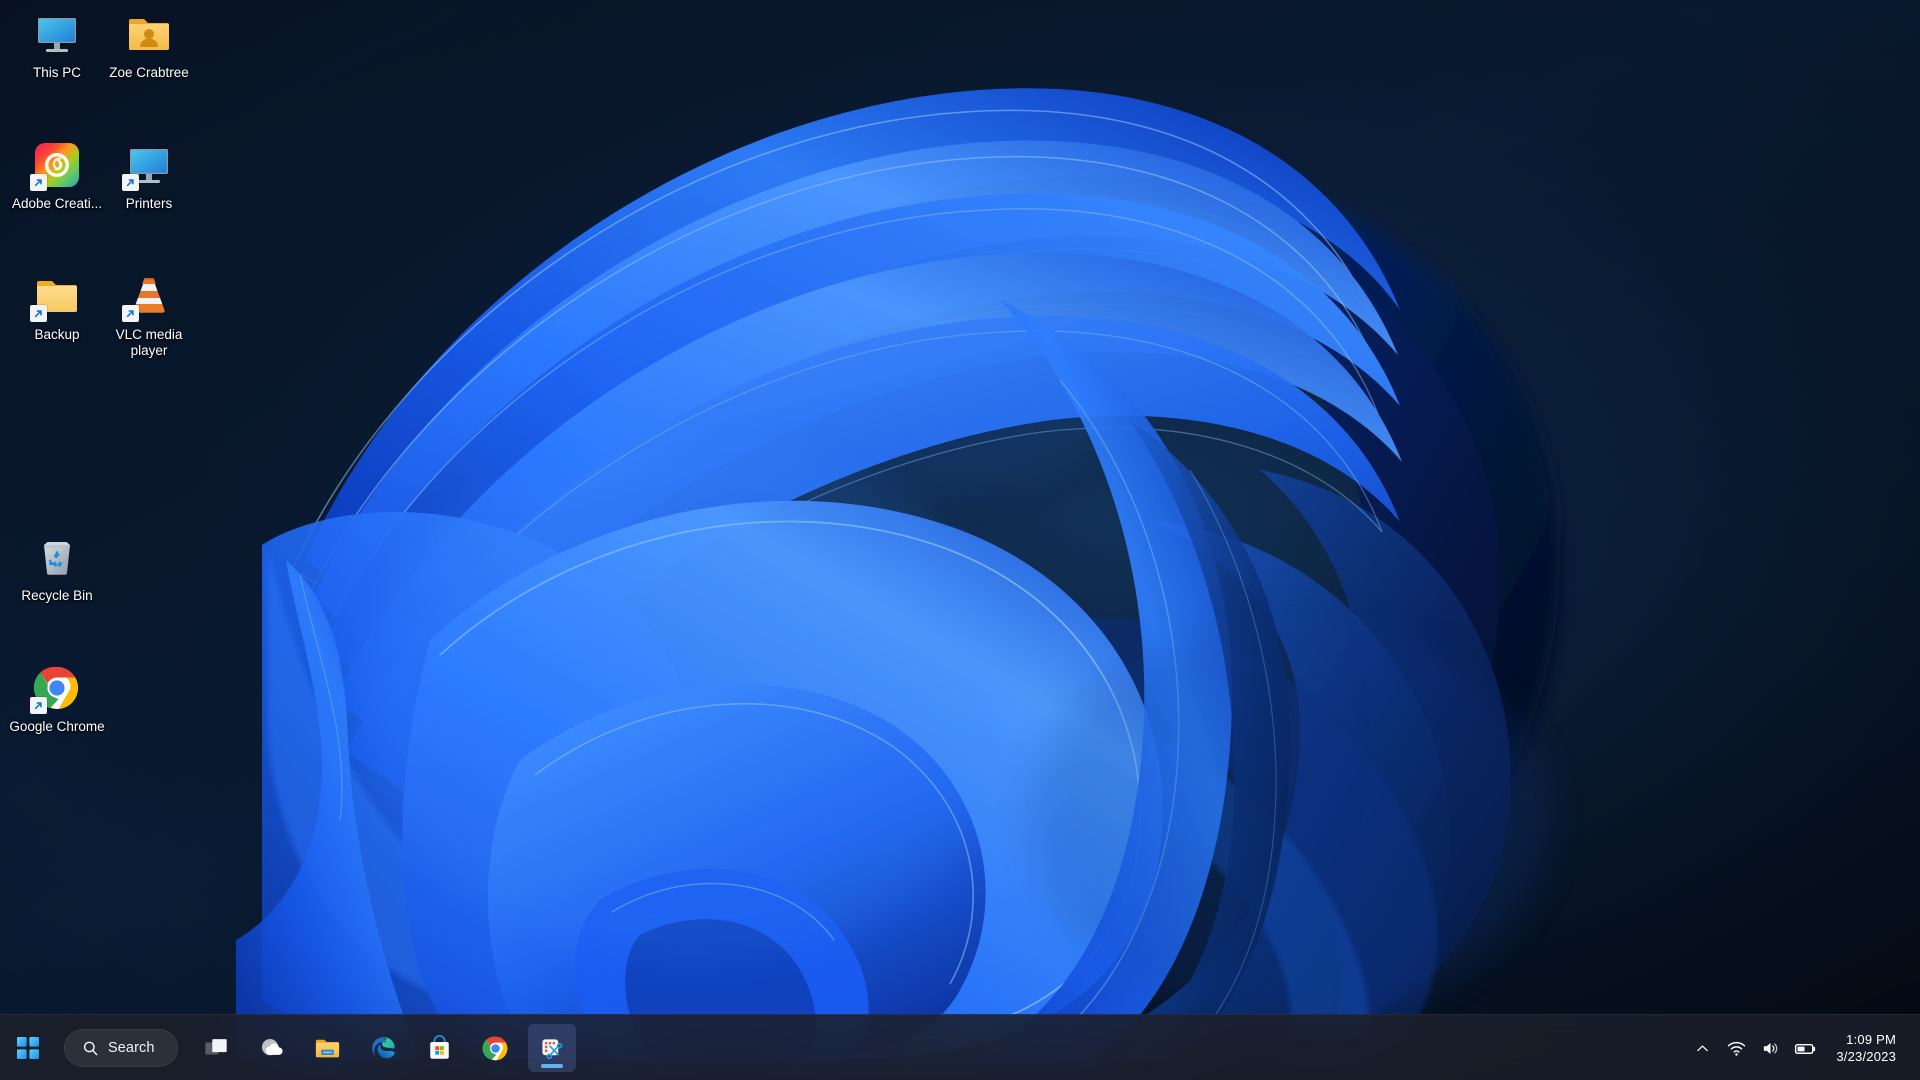 This screenshot has width=1920, height=1080. I want to click on chevron-up-icon, so click(1702, 1047).